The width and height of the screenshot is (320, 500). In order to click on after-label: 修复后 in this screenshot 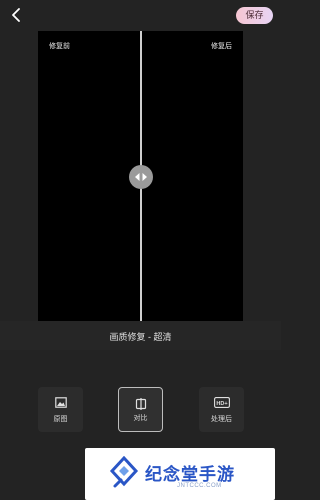, I will do `click(221, 46)`.